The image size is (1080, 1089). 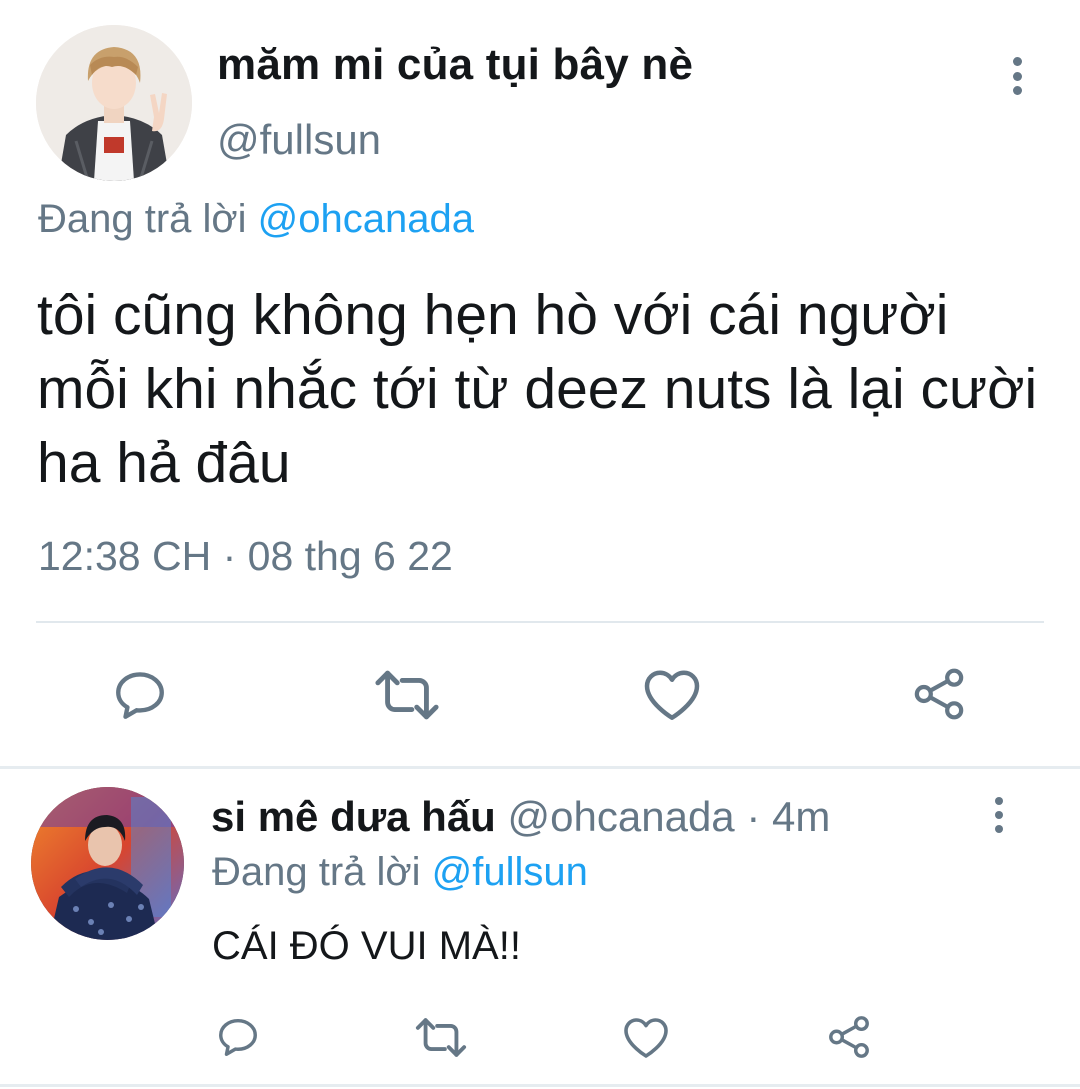 I want to click on tweet-text: CÁI ĐÓ VUI MÀ!!, so click(x=366, y=946).